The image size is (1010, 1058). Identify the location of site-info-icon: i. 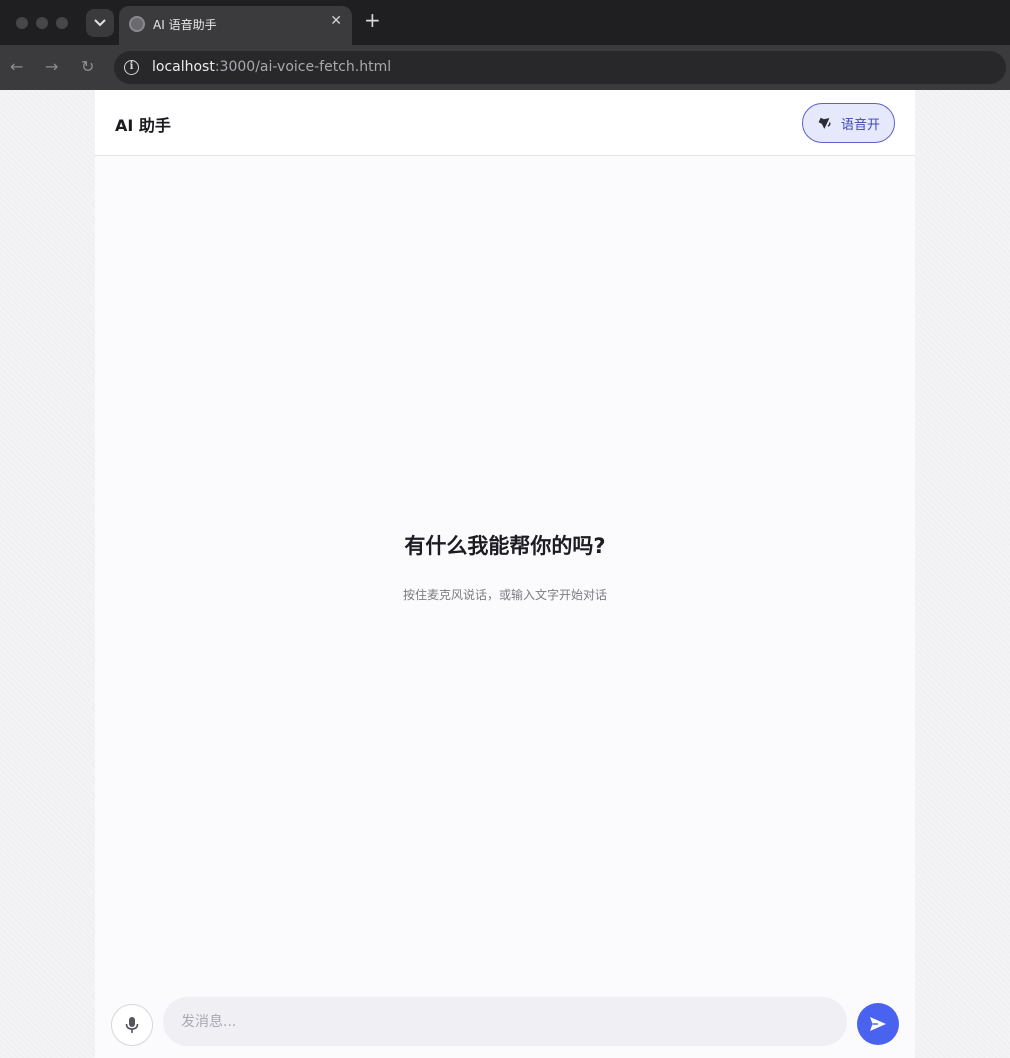
(131, 67).